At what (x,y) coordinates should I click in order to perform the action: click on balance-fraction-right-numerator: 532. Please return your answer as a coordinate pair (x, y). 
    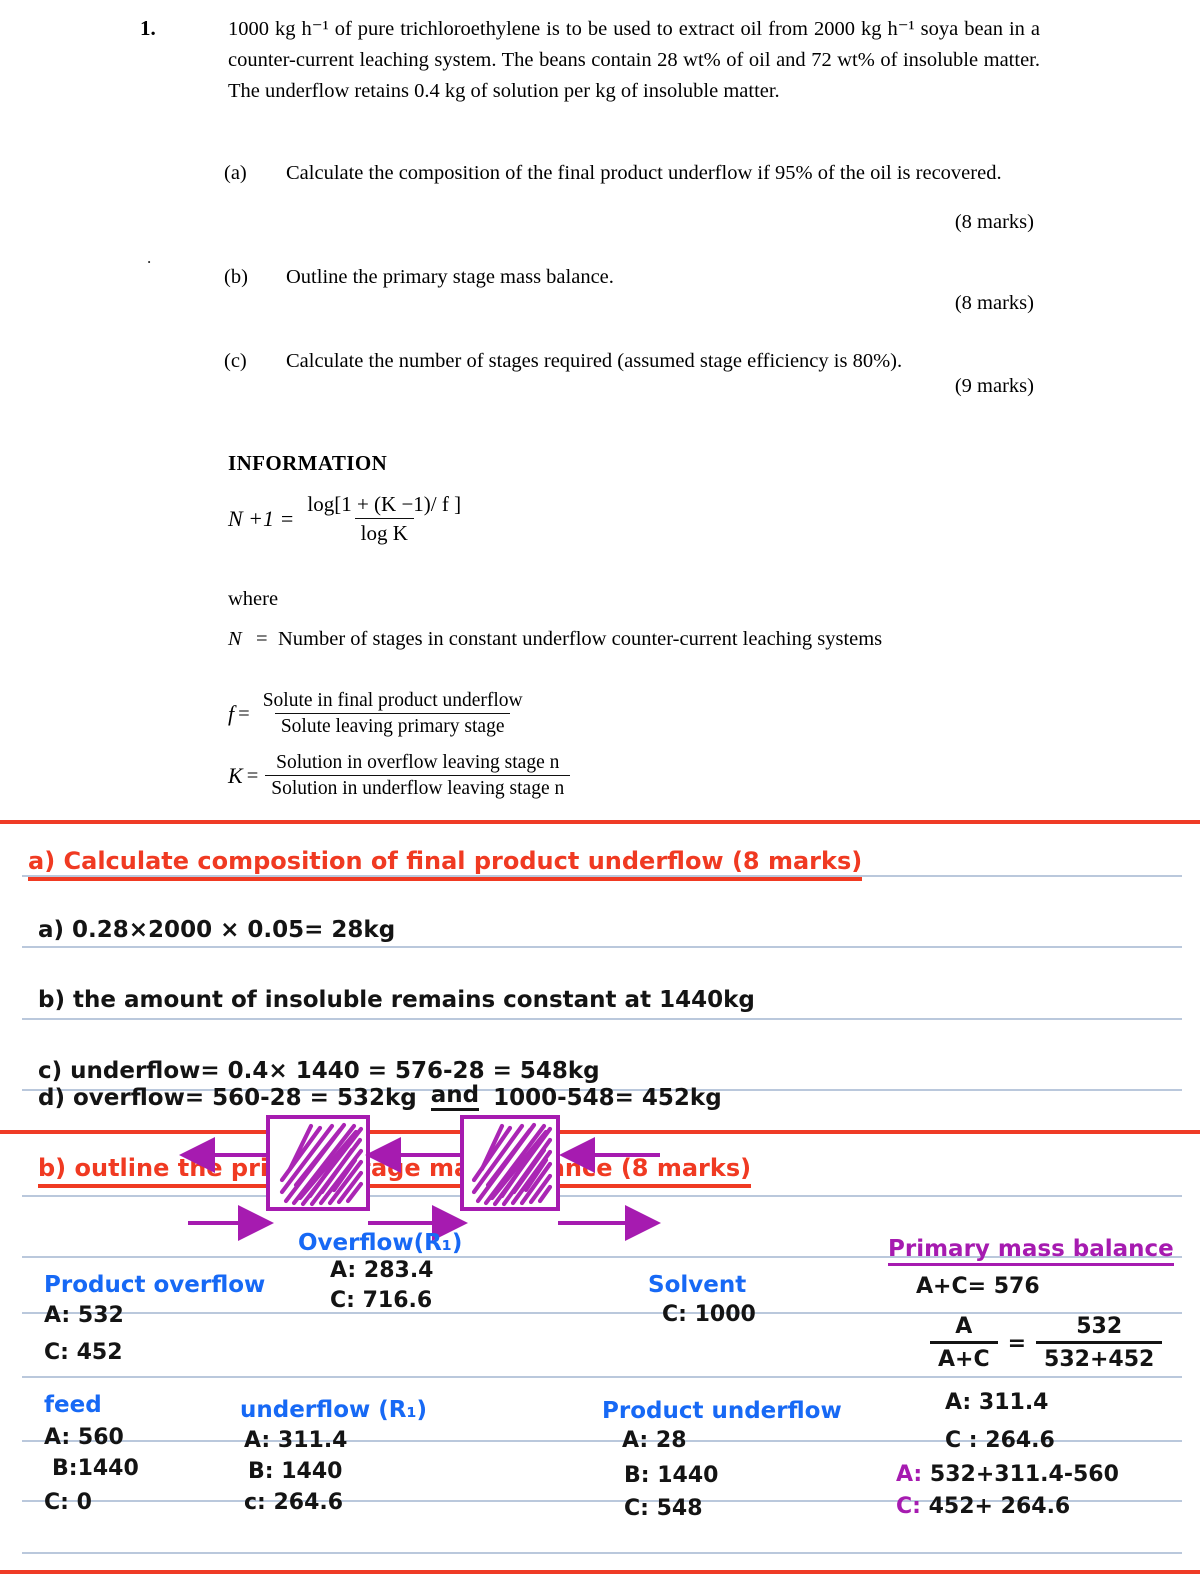
    Looking at the image, I should click on (1099, 1326).